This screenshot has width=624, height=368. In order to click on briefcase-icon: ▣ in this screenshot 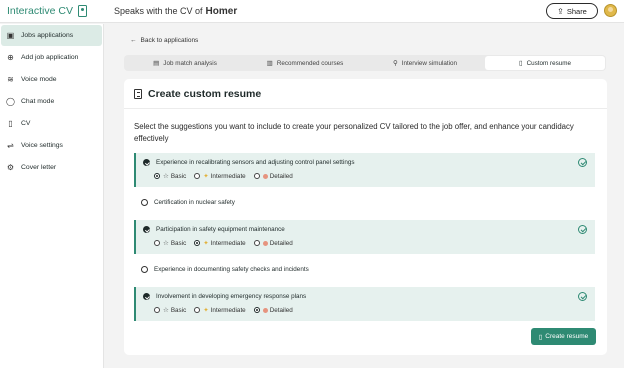, I will do `click(10, 35)`.